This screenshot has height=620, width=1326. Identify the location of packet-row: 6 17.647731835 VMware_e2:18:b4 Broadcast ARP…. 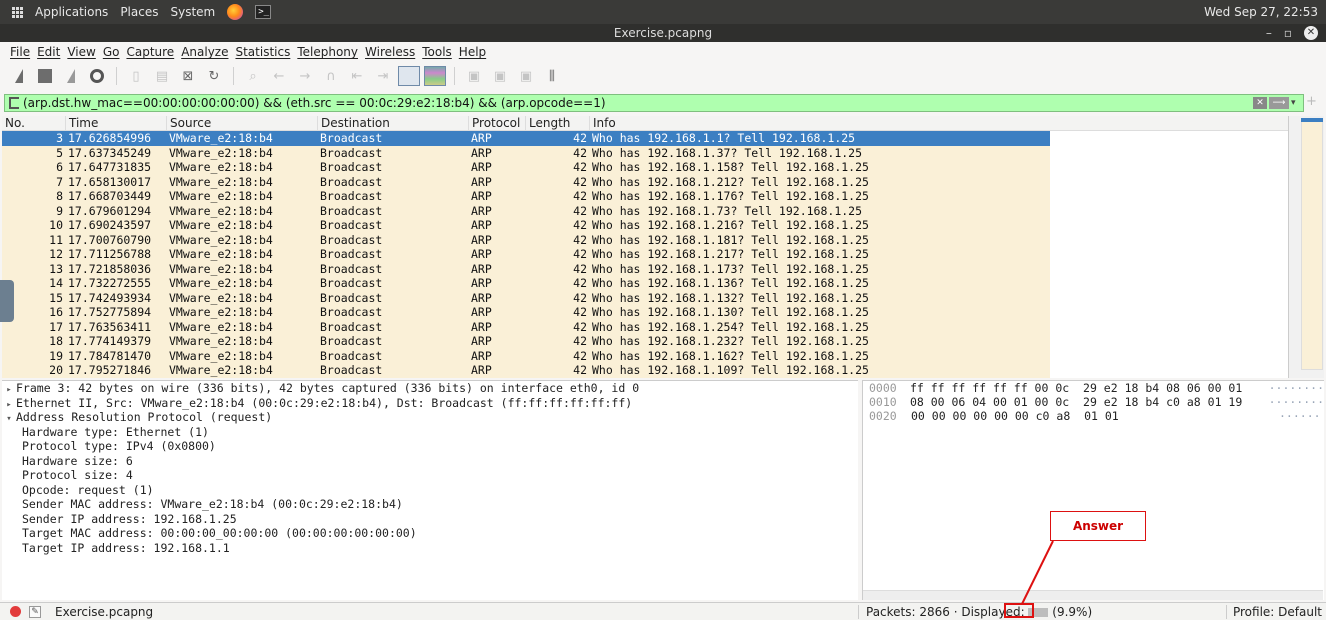
(526, 167).